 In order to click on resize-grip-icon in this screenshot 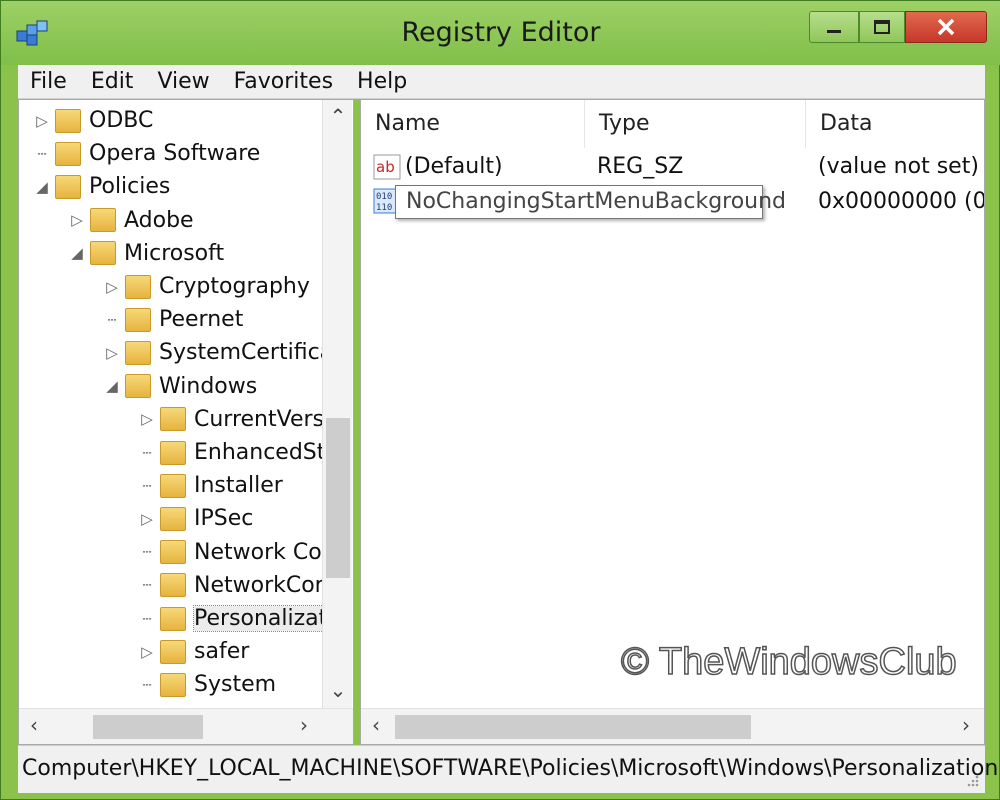, I will do `click(972, 780)`.